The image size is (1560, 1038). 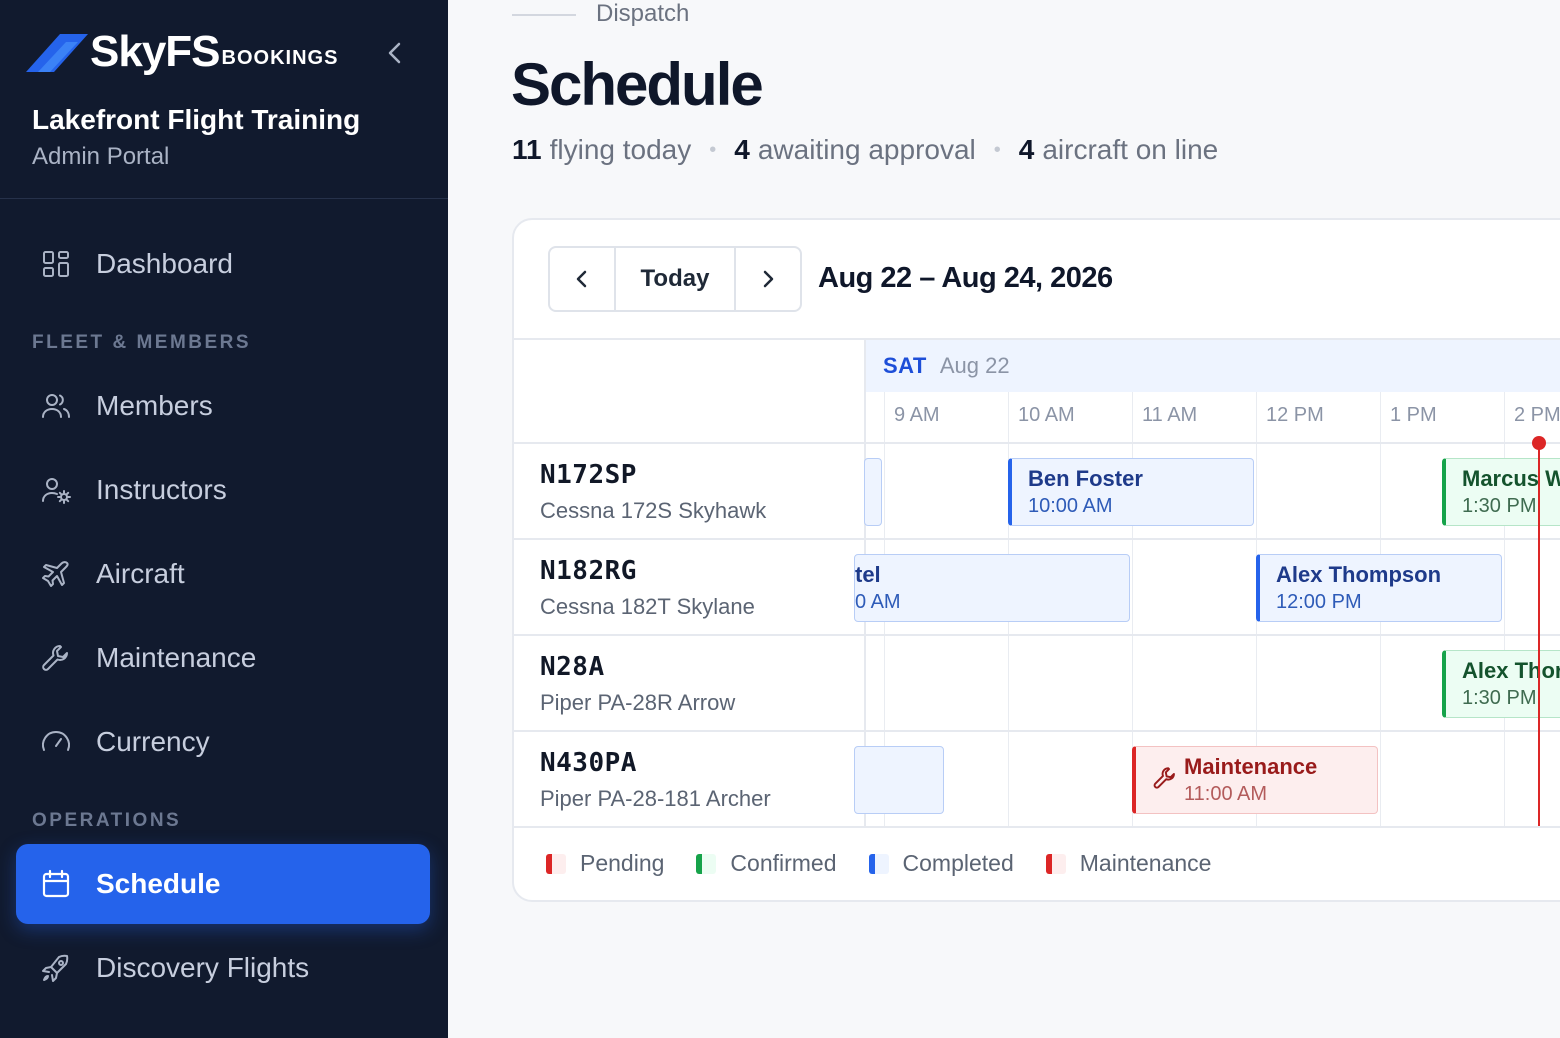 What do you see at coordinates (1413, 415) in the screenshot?
I see `hour-label: 1 PM` at bounding box center [1413, 415].